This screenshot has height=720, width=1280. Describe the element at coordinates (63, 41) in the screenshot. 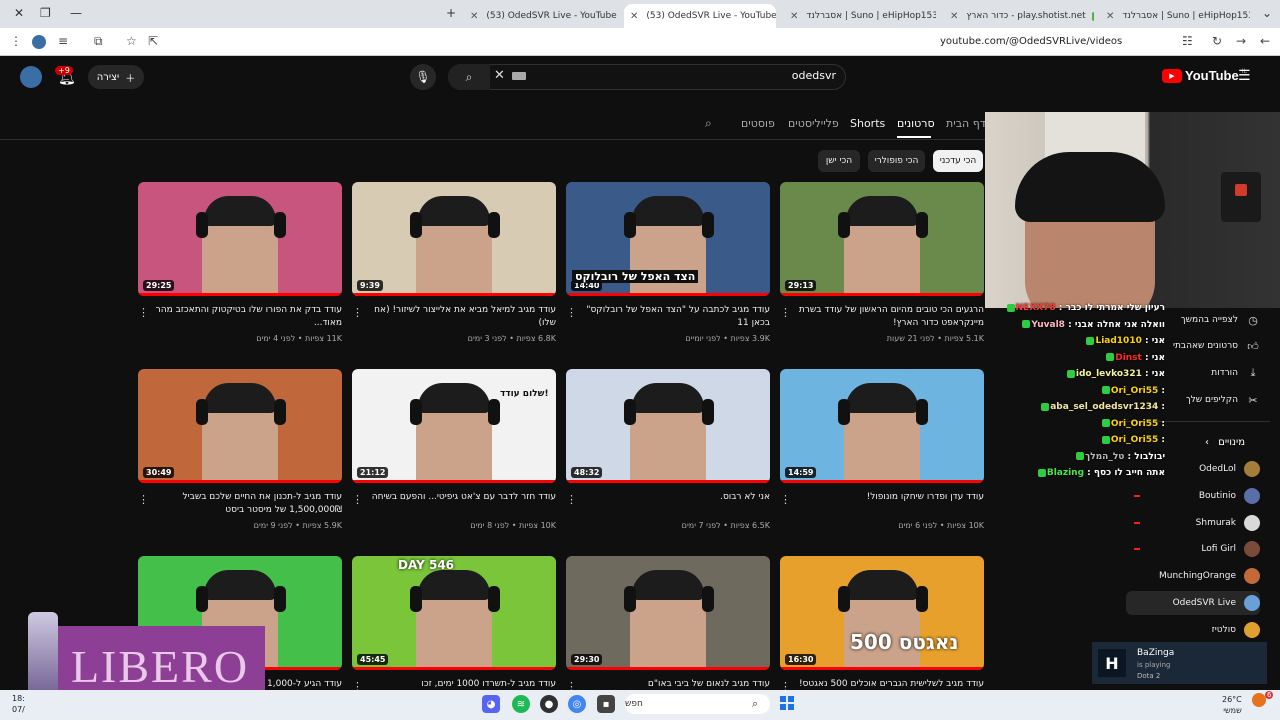

I see `reading-list-icon: ≡` at that location.